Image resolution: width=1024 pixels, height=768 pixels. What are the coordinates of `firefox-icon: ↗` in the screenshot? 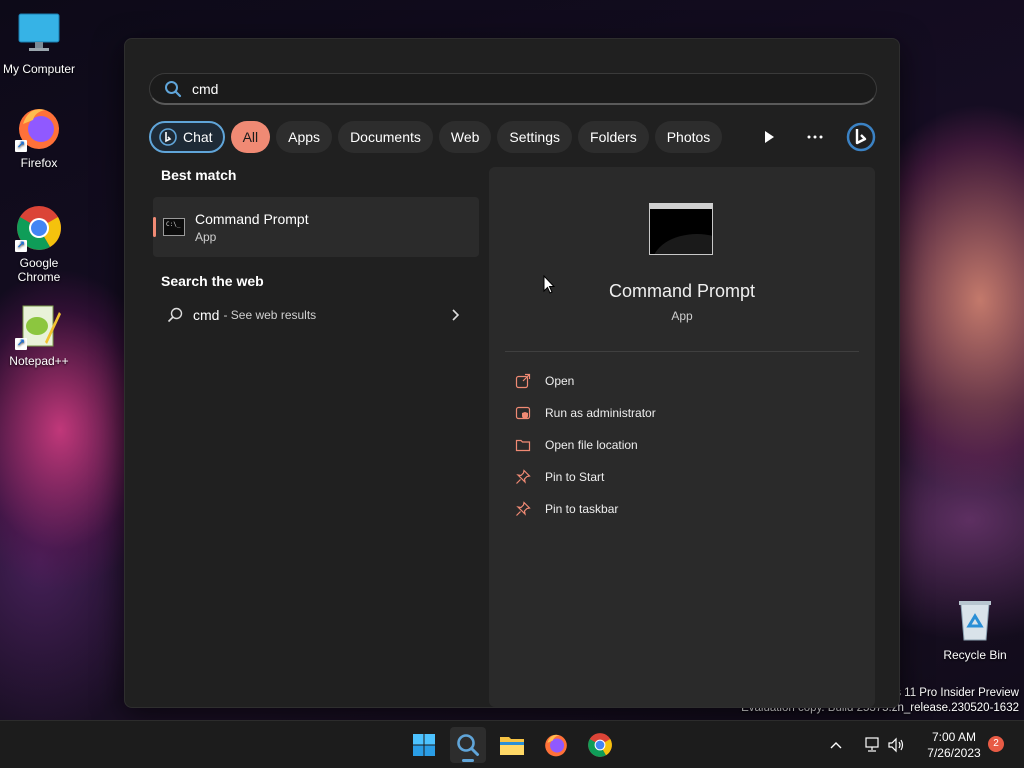 It's located at (39, 128).